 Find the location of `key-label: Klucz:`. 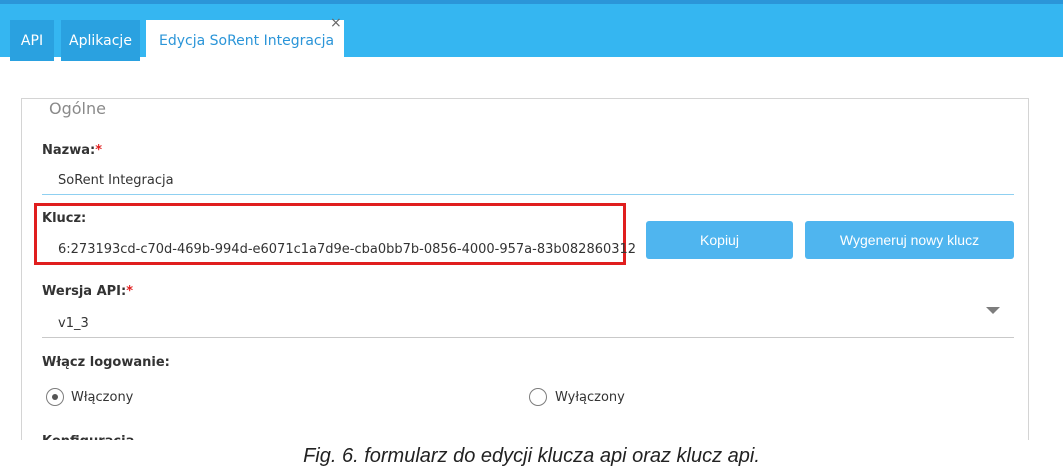

key-label: Klucz: is located at coordinates (64, 218).